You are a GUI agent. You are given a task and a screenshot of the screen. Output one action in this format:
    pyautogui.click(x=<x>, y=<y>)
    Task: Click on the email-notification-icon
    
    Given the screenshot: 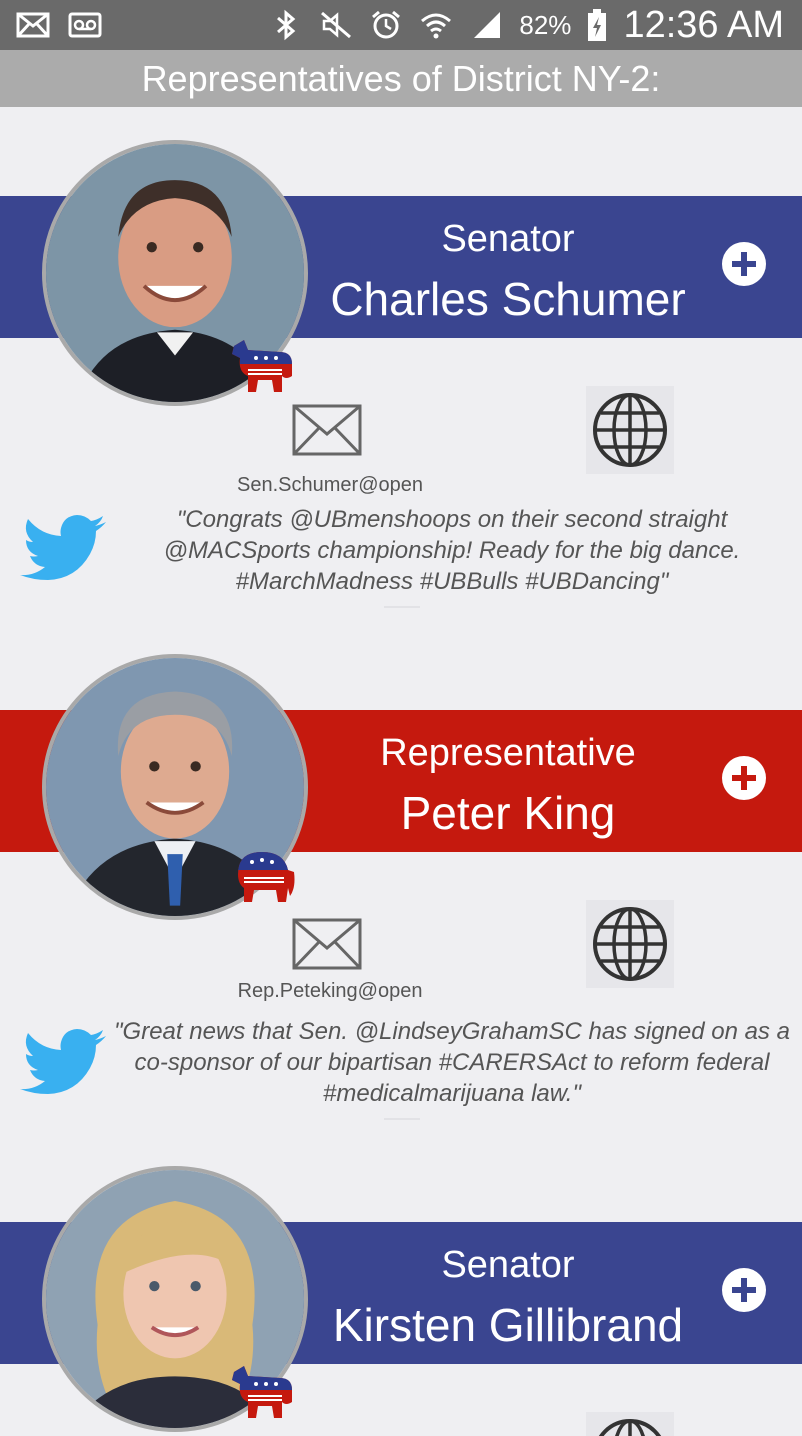 What is the action you would take?
    pyautogui.click(x=33, y=25)
    